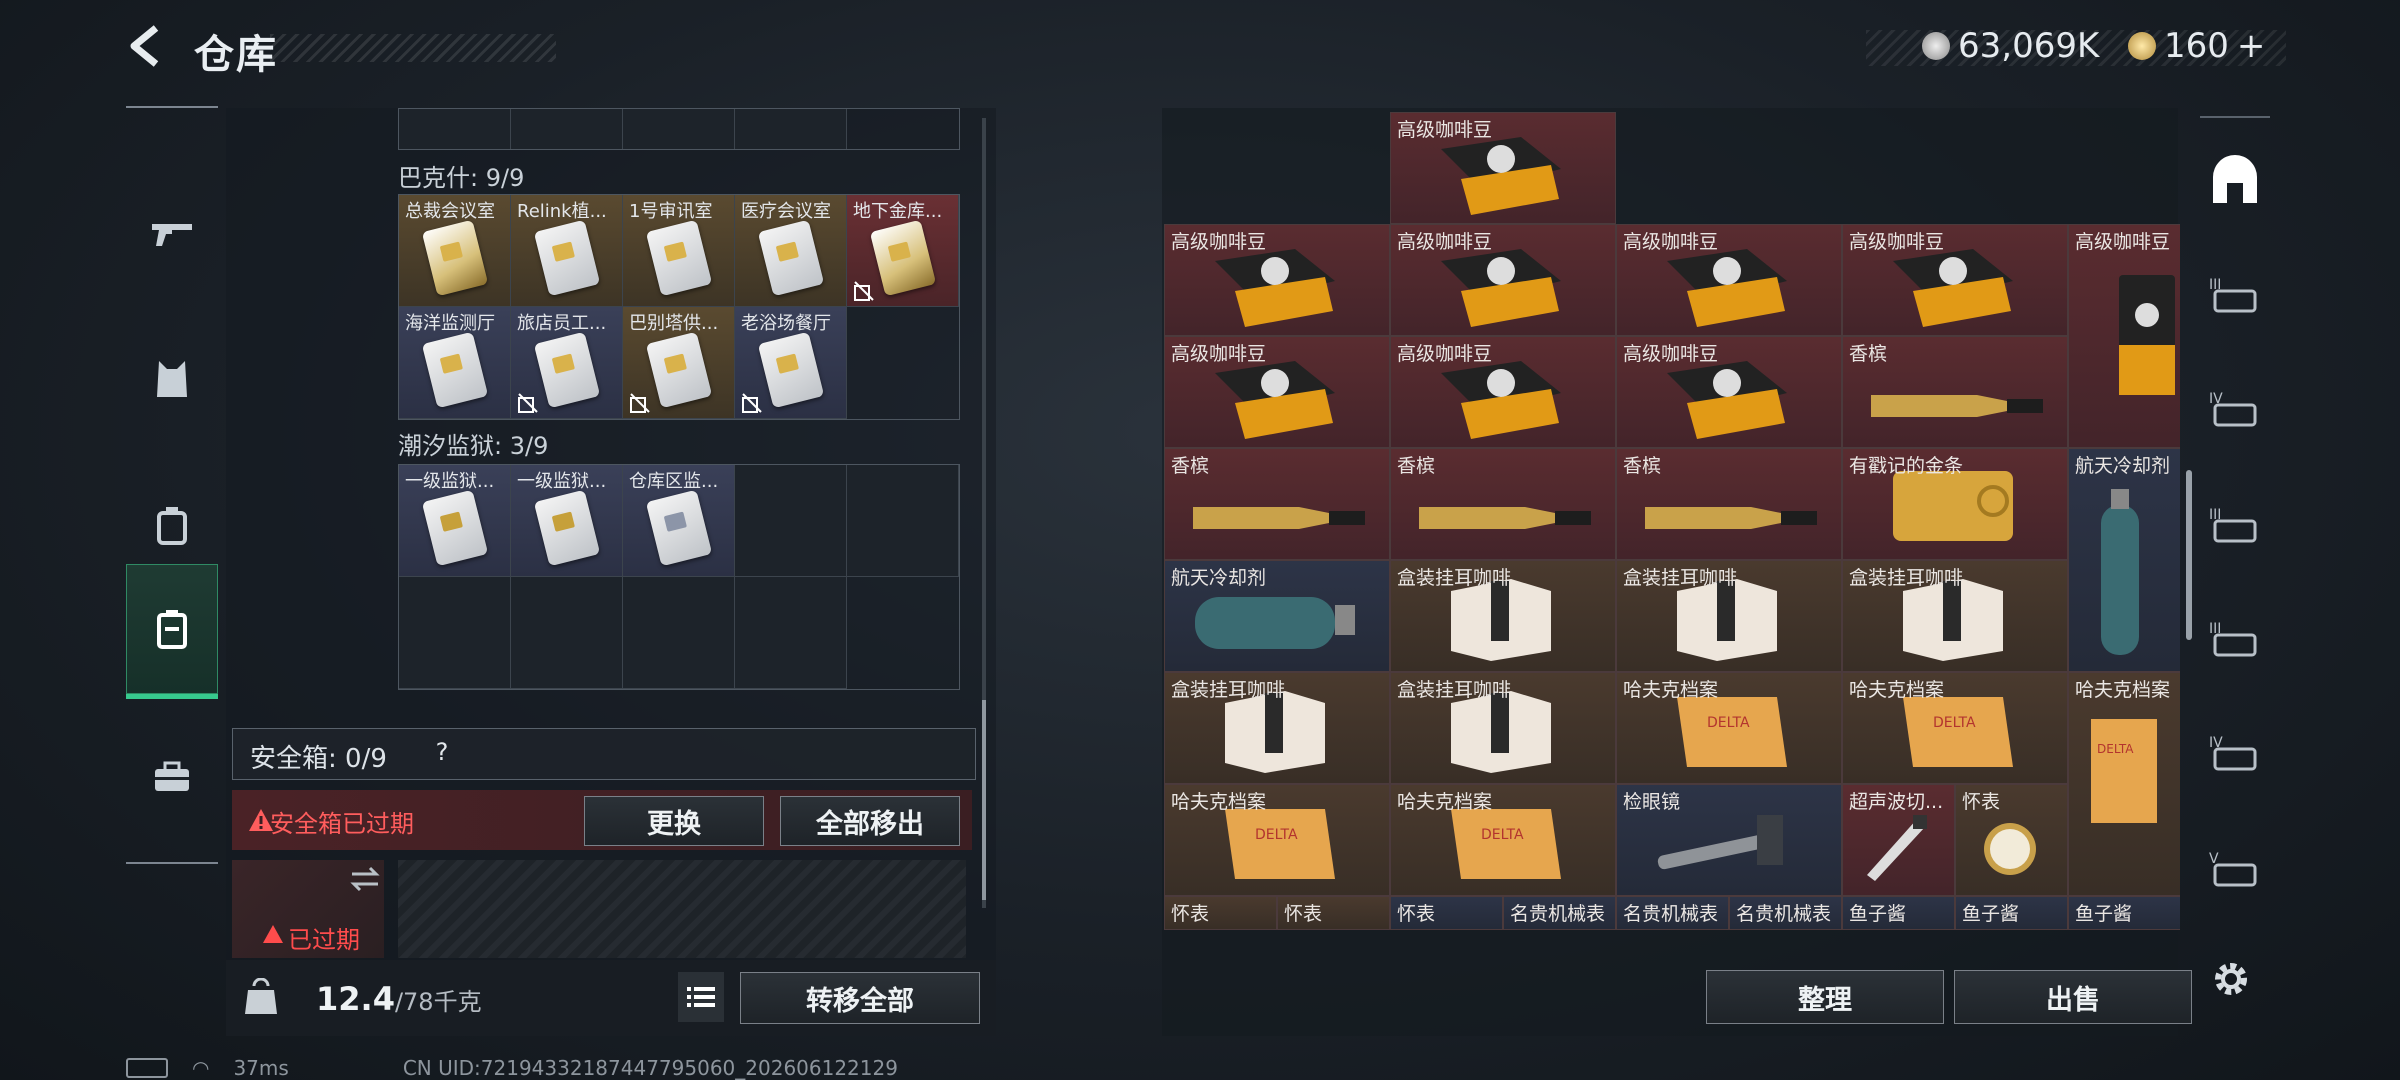  Describe the element at coordinates (1825, 997) in the screenshot. I see `sort-button: 整理` at that location.